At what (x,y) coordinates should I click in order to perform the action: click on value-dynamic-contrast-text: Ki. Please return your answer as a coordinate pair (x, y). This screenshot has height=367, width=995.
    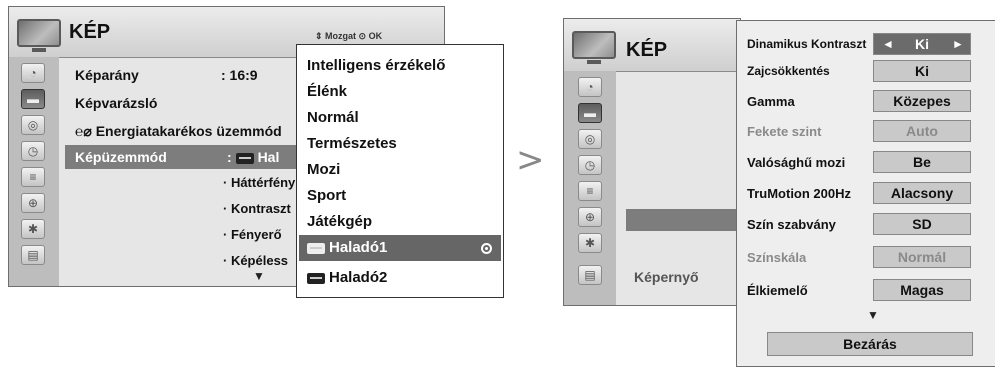
    Looking at the image, I should click on (922, 44).